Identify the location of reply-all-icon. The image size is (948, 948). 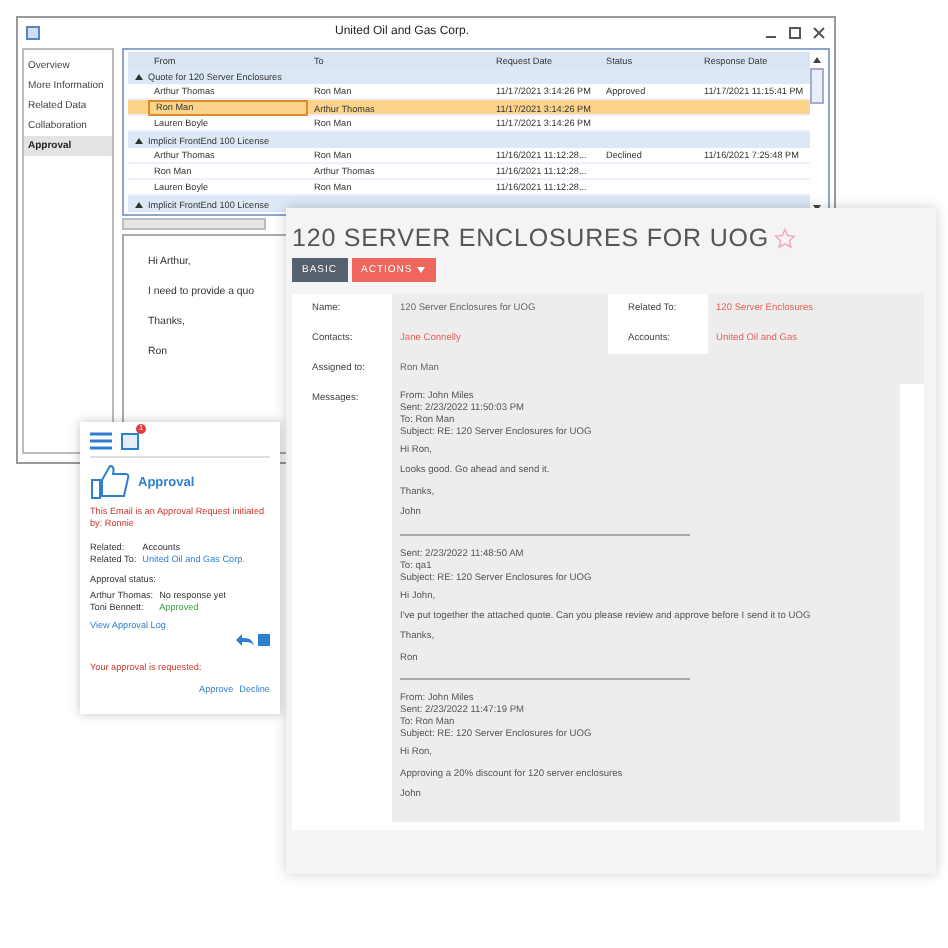
(245, 640).